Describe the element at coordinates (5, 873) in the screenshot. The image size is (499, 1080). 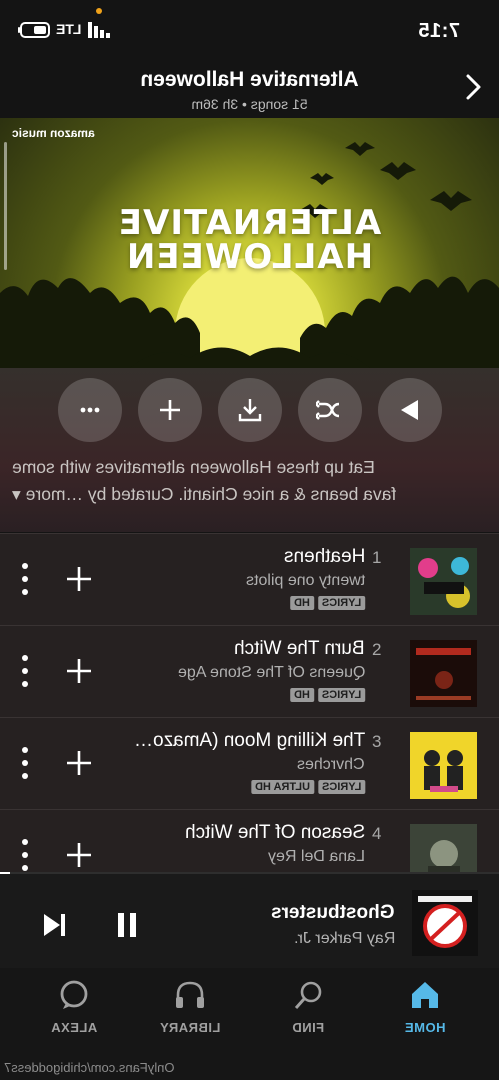
I see `playback-progress` at that location.